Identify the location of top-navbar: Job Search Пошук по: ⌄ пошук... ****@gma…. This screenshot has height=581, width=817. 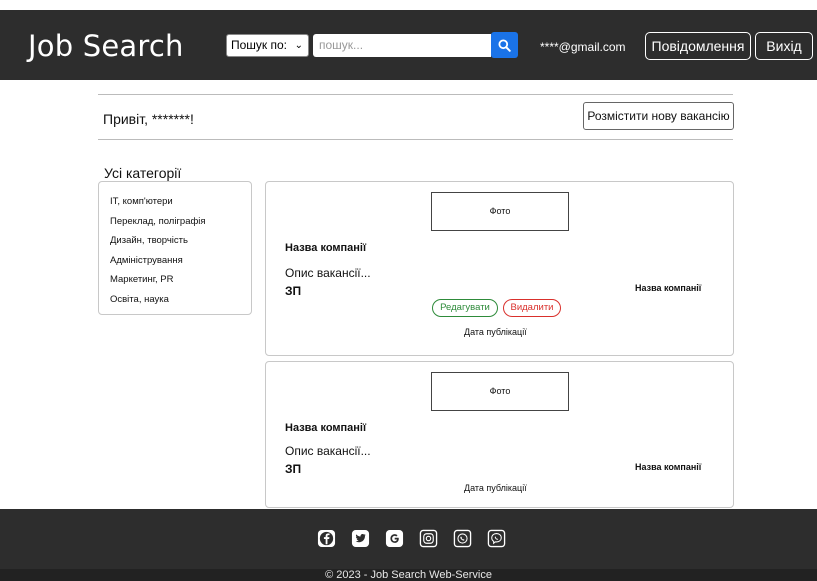
(408, 45).